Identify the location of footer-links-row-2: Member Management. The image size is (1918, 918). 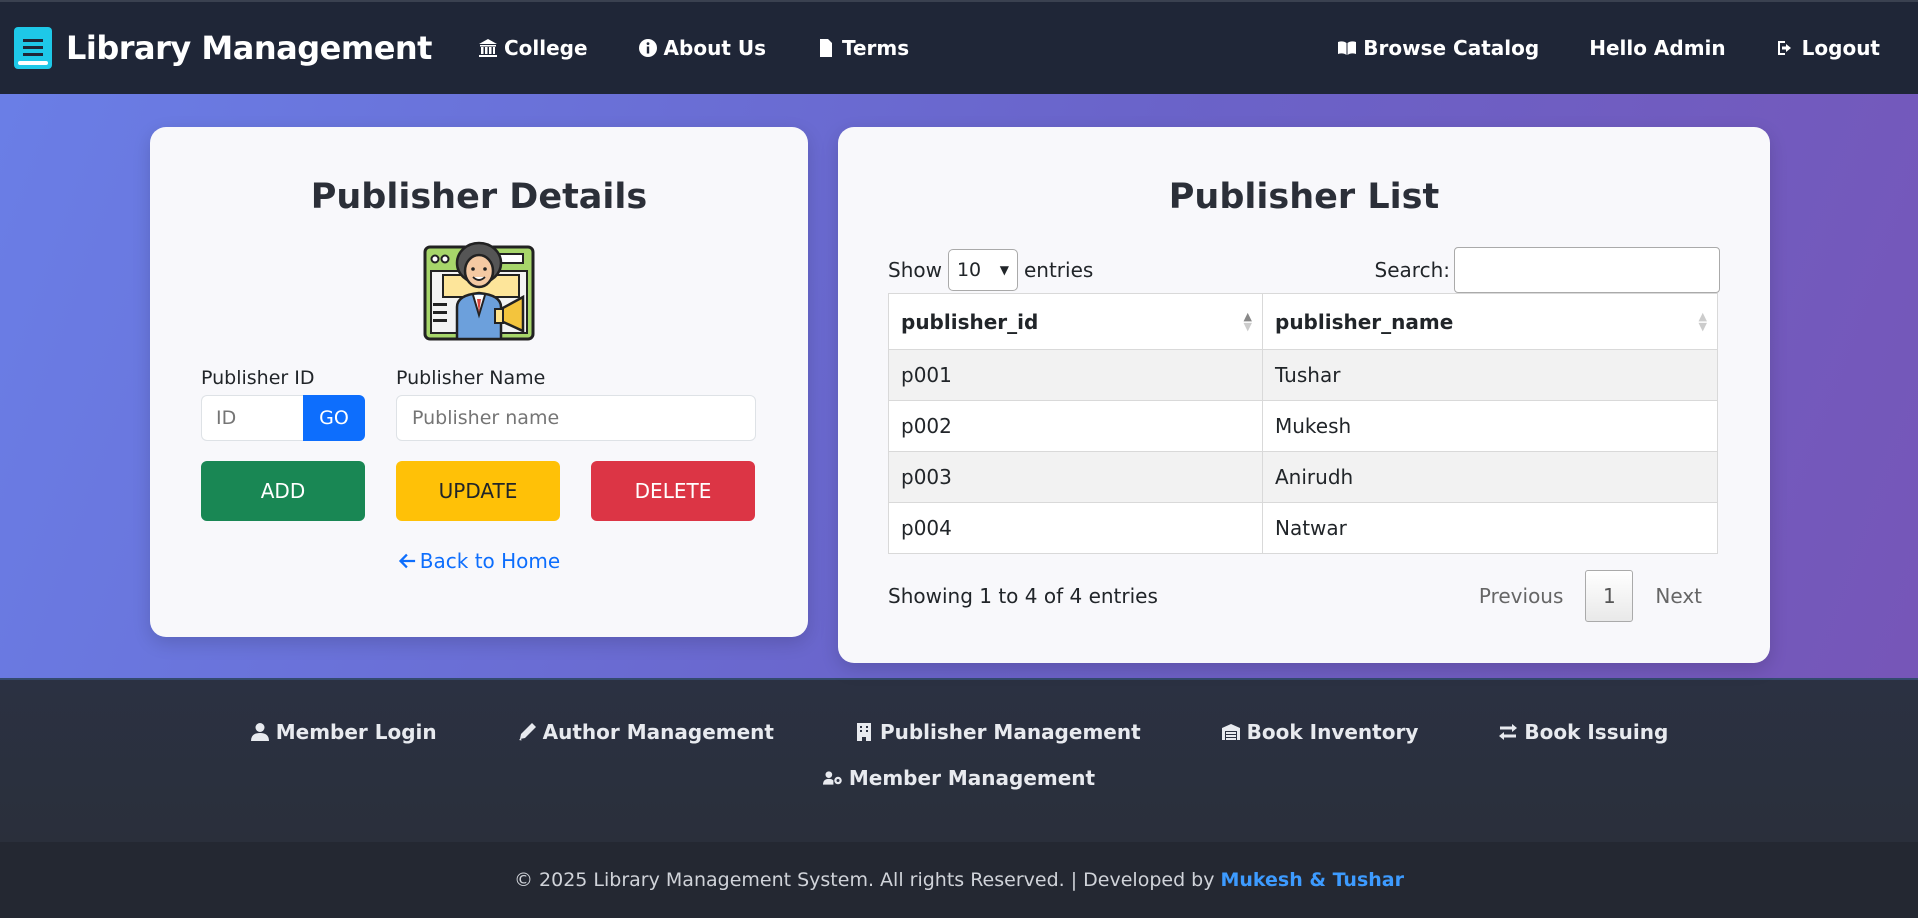
(959, 778).